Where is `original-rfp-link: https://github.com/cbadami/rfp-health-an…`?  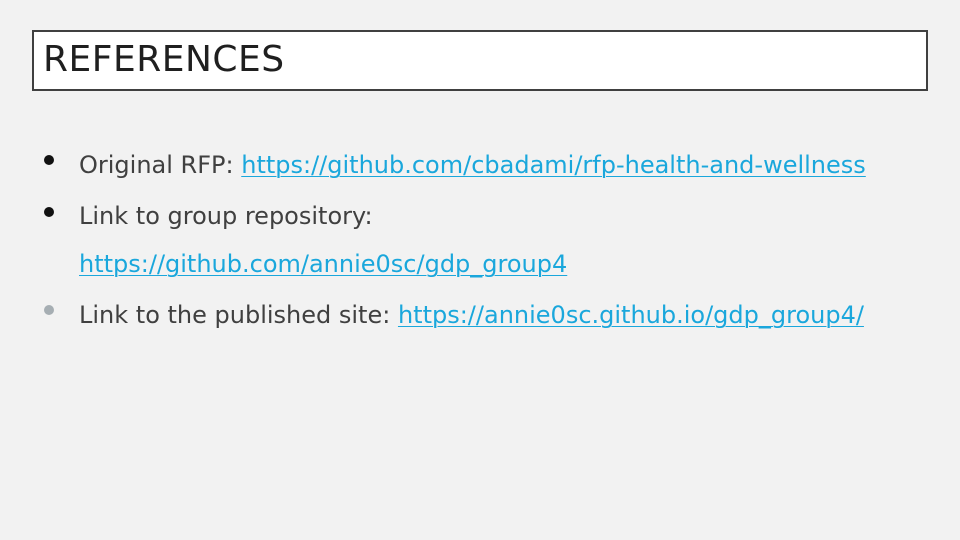 original-rfp-link: https://github.com/cbadami/rfp-health-an… is located at coordinates (553, 165).